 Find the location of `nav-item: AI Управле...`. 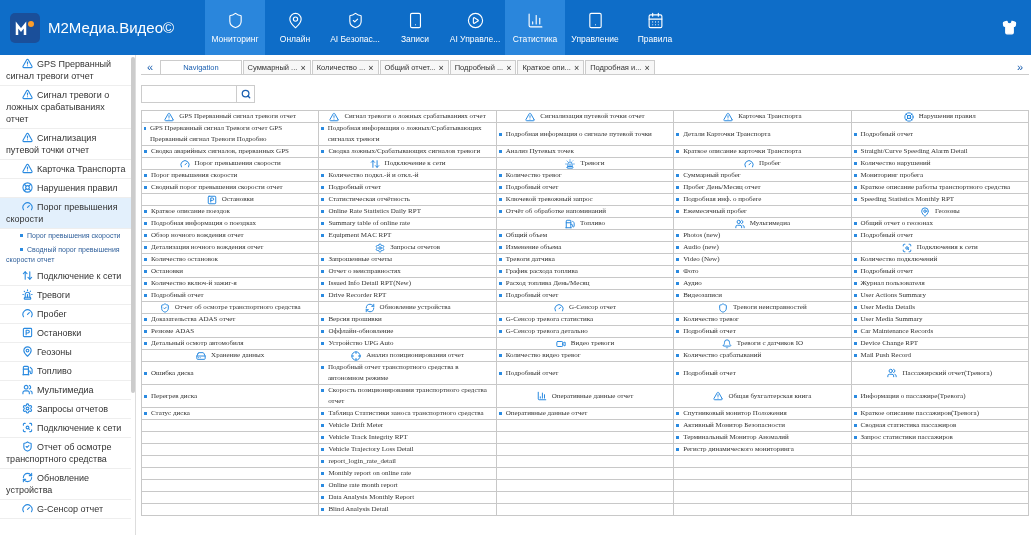

nav-item: AI Управле... is located at coordinates (475, 27).